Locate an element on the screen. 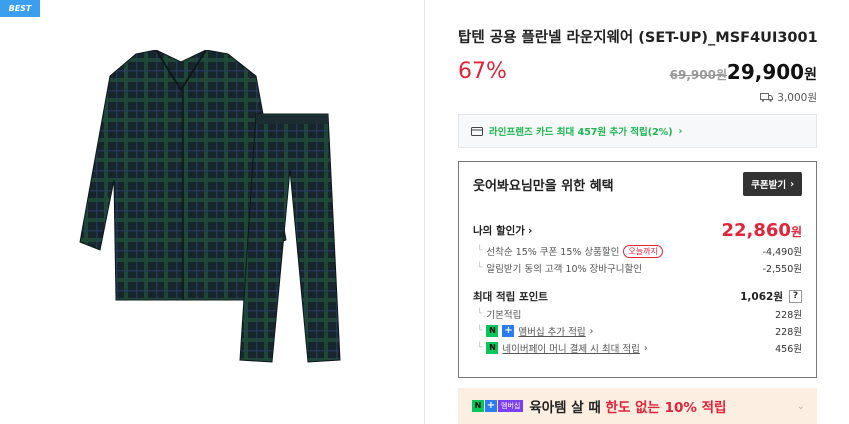 Image resolution: width=849 pixels, height=424 pixels. point-item: └ N 네이버페이 머니 결제 시 최대 적립 › 456원 is located at coordinates (637, 348).